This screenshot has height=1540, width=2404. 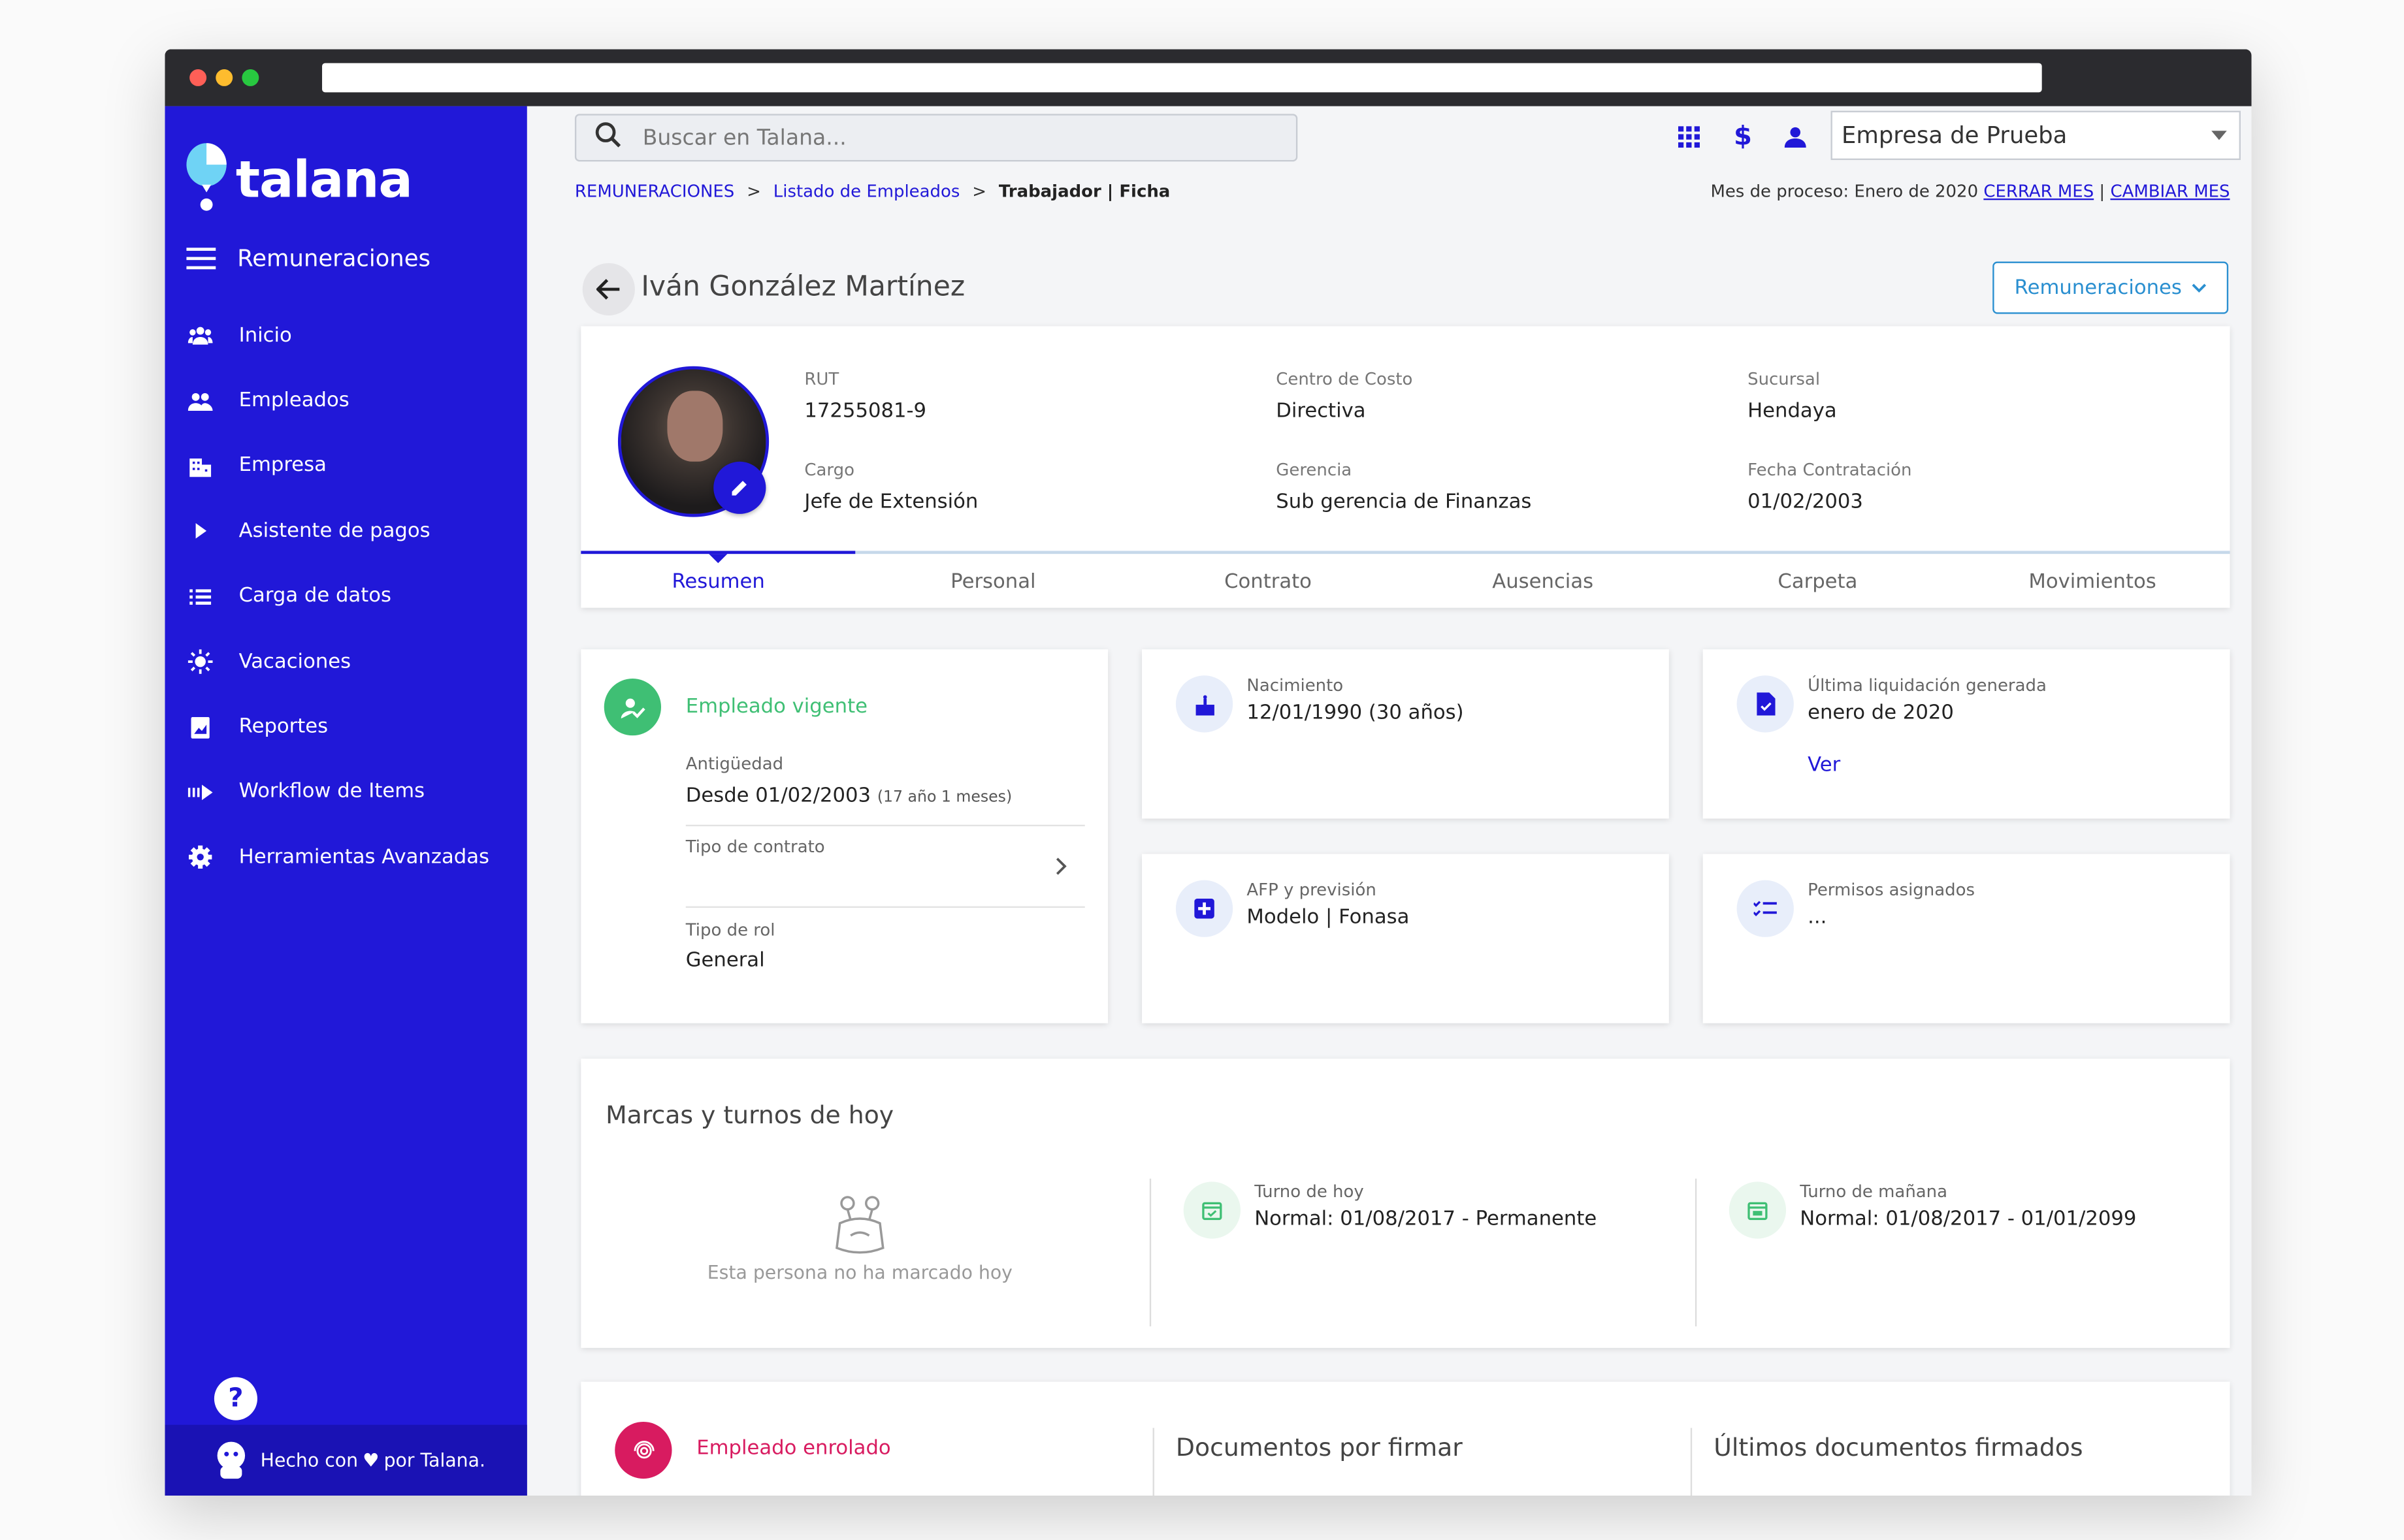 I want to click on rut-label: RUT, so click(x=821, y=379).